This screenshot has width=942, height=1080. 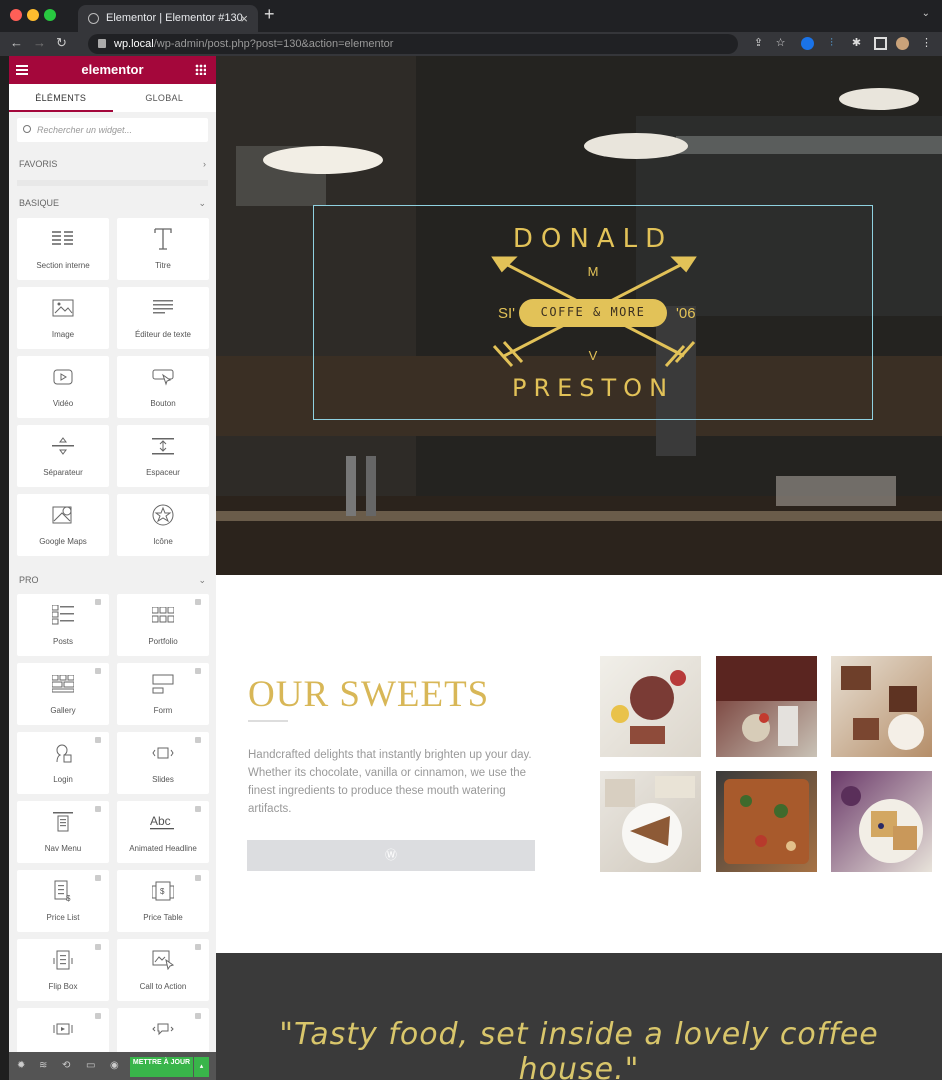 What do you see at coordinates (63, 456) in the screenshot?
I see `widget-divider: Séparateur` at bounding box center [63, 456].